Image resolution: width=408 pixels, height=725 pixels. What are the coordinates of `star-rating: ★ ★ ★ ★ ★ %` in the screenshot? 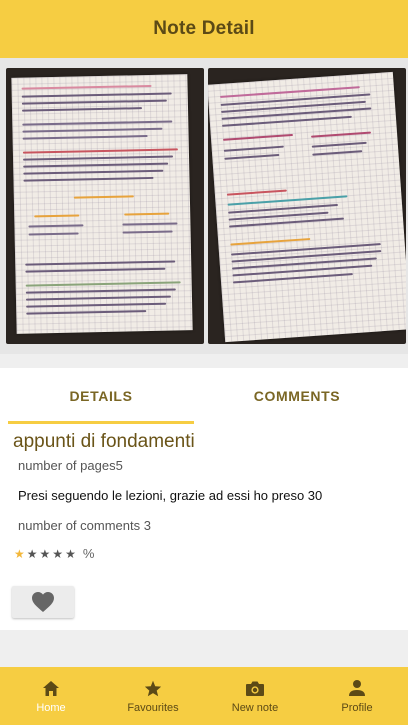 It's located at (54, 553).